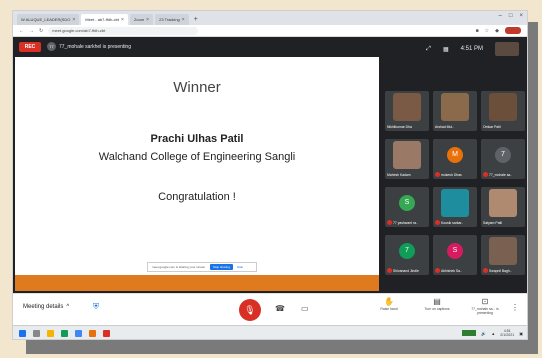  Describe the element at coordinates (197, 157) in the screenshot. I see `winner-college: Walchand College of Engineering Sangli` at that location.